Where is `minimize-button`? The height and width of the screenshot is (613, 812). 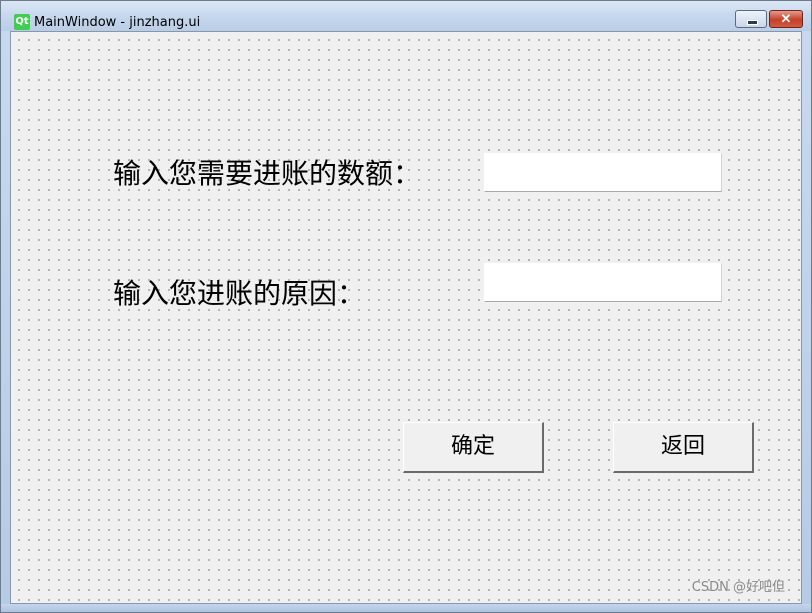 minimize-button is located at coordinates (751, 19).